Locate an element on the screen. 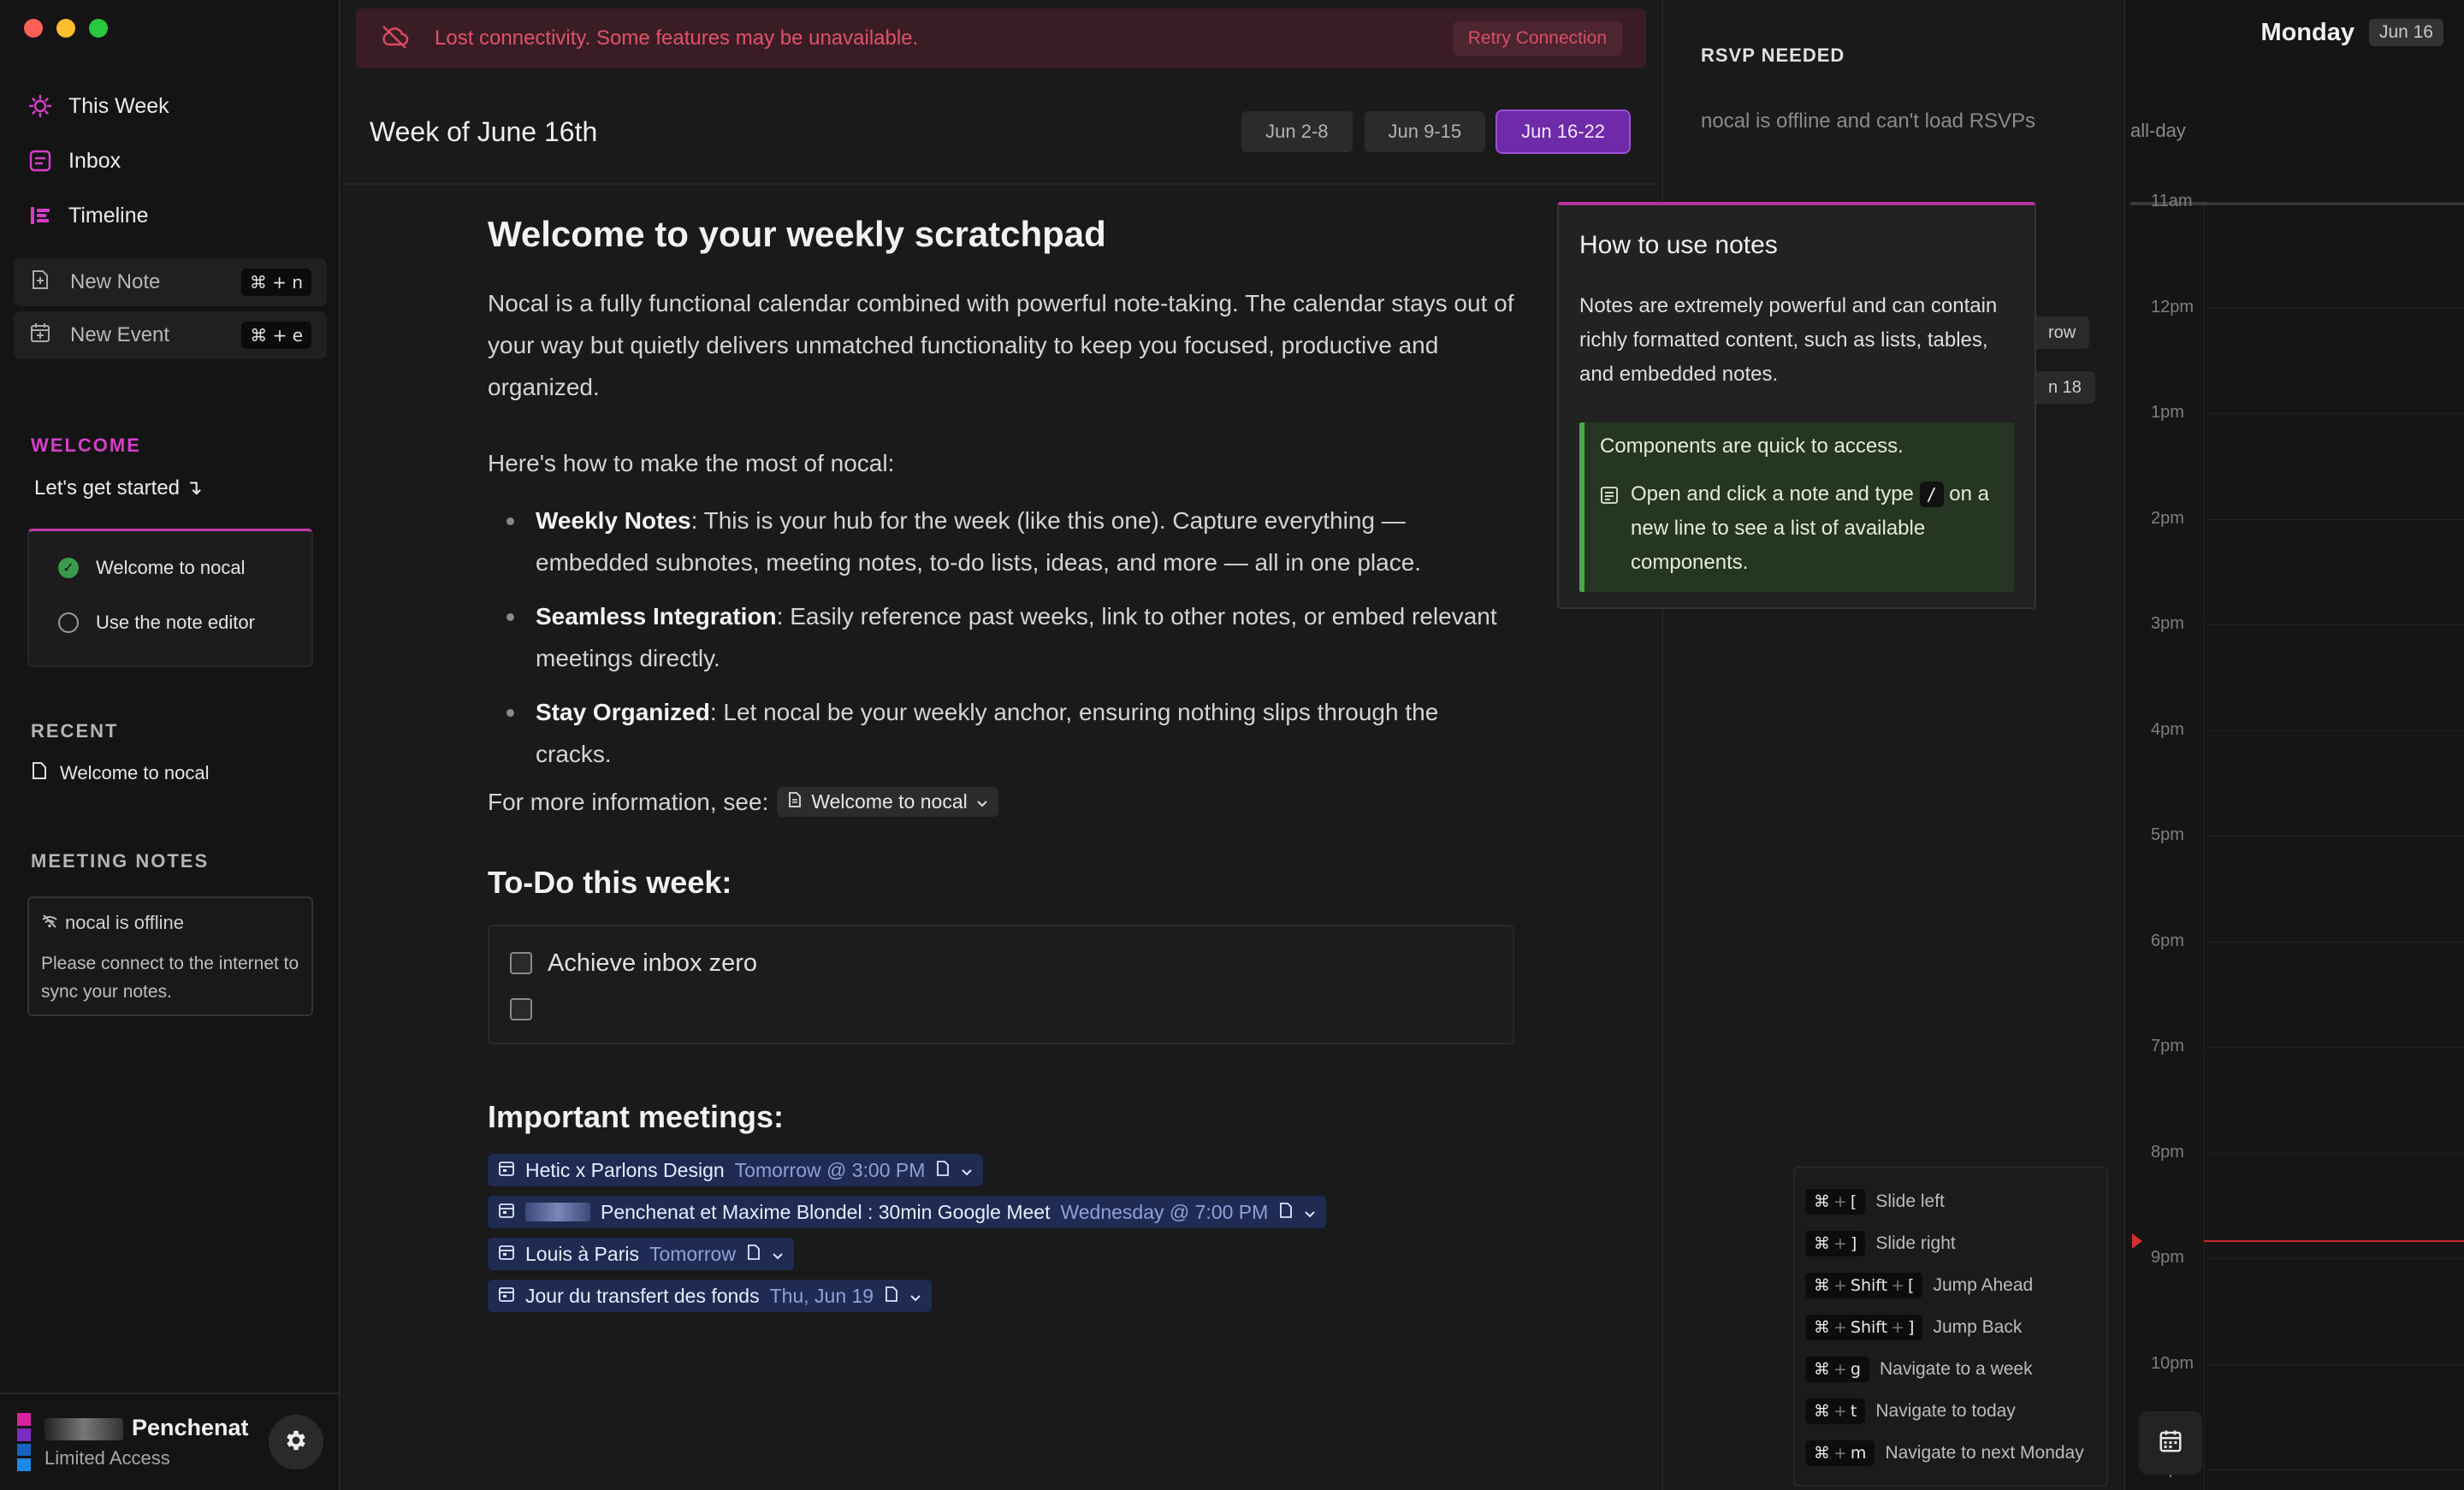 The image size is (2464, 1490). sidebar-item-inbox: Inbox is located at coordinates (74, 161).